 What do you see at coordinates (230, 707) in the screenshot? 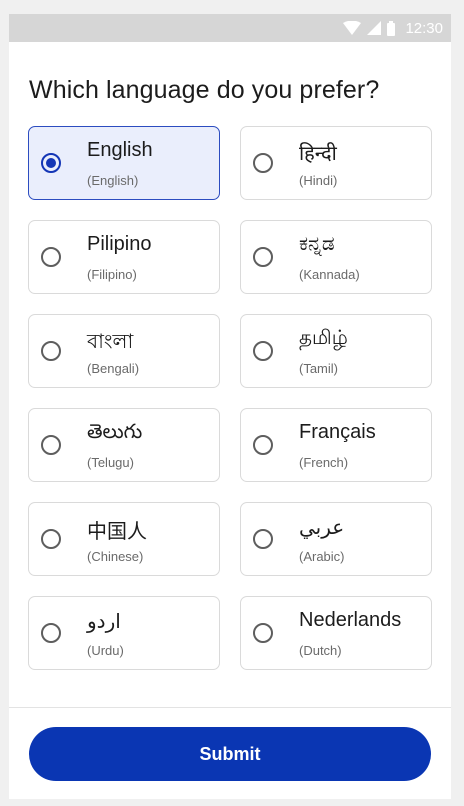
I see `divider` at bounding box center [230, 707].